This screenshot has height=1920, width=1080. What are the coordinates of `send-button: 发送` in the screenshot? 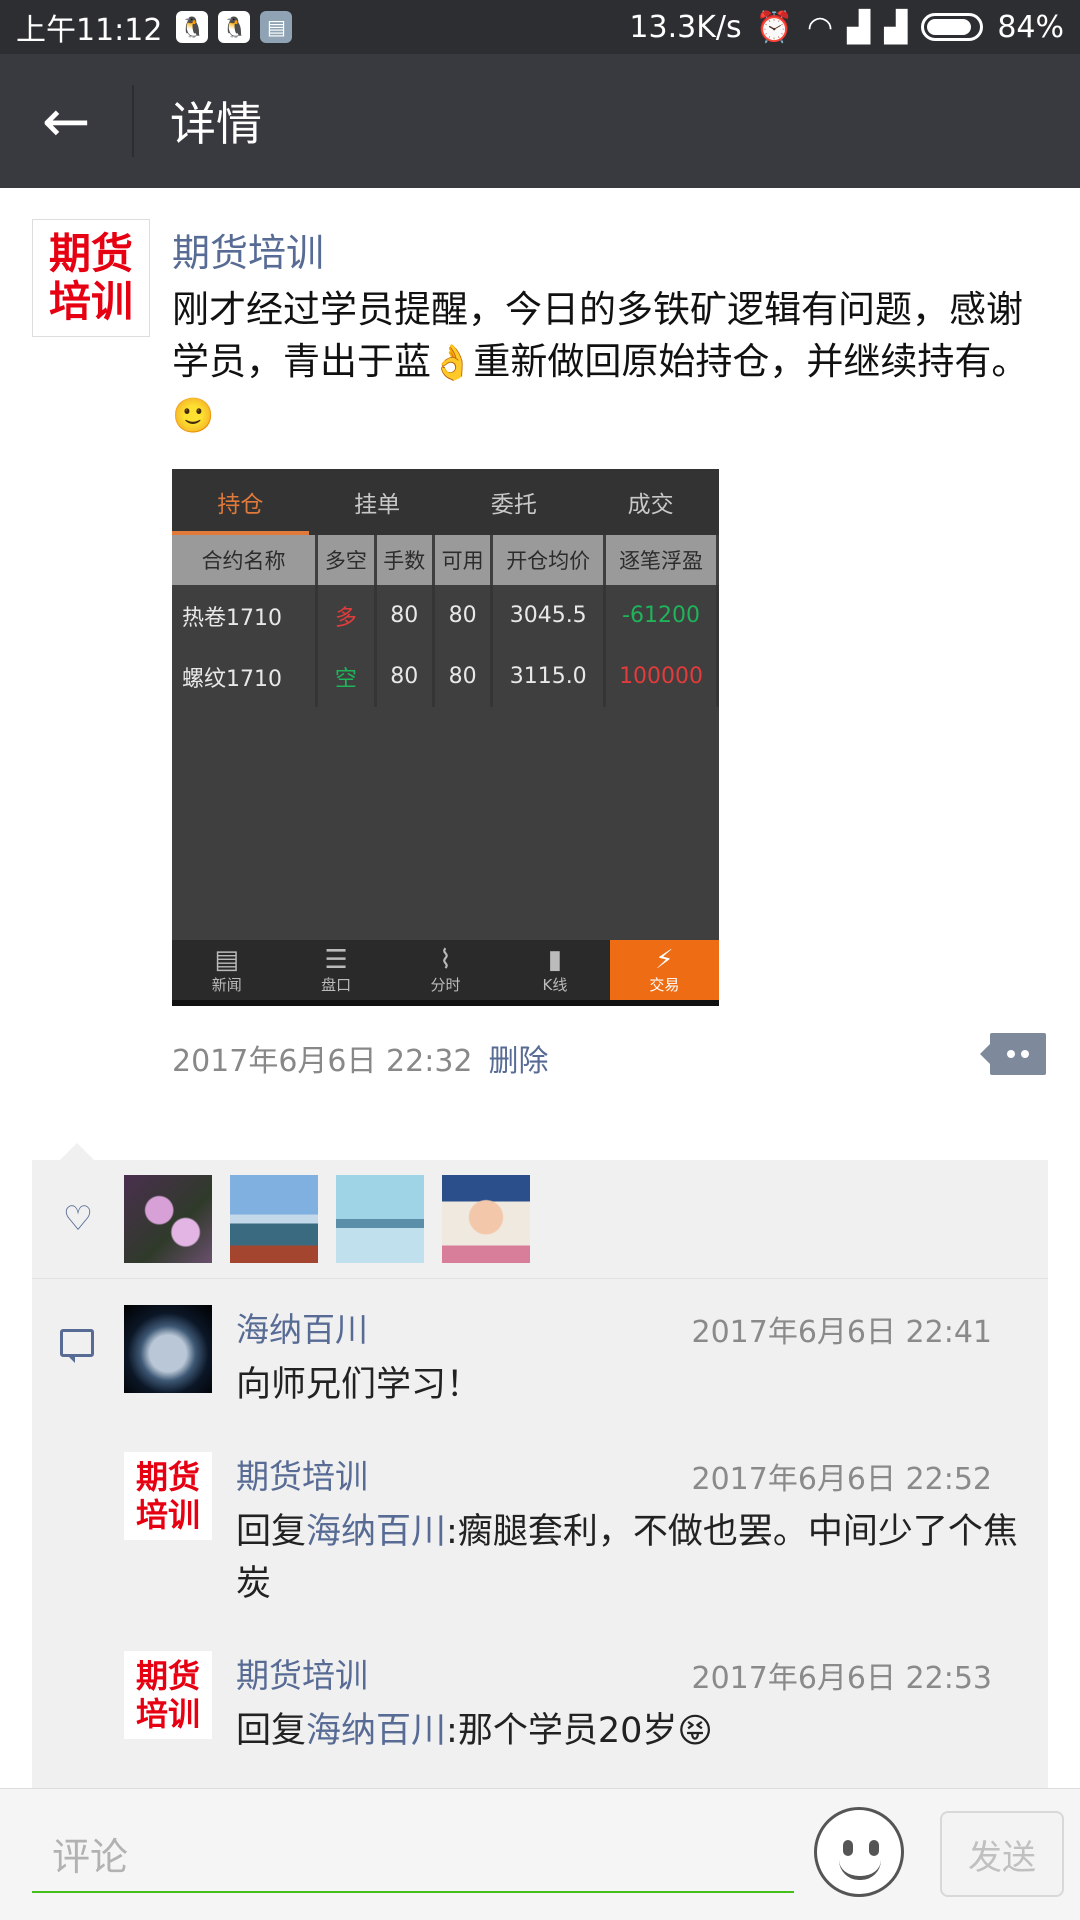 It's located at (1002, 1854).